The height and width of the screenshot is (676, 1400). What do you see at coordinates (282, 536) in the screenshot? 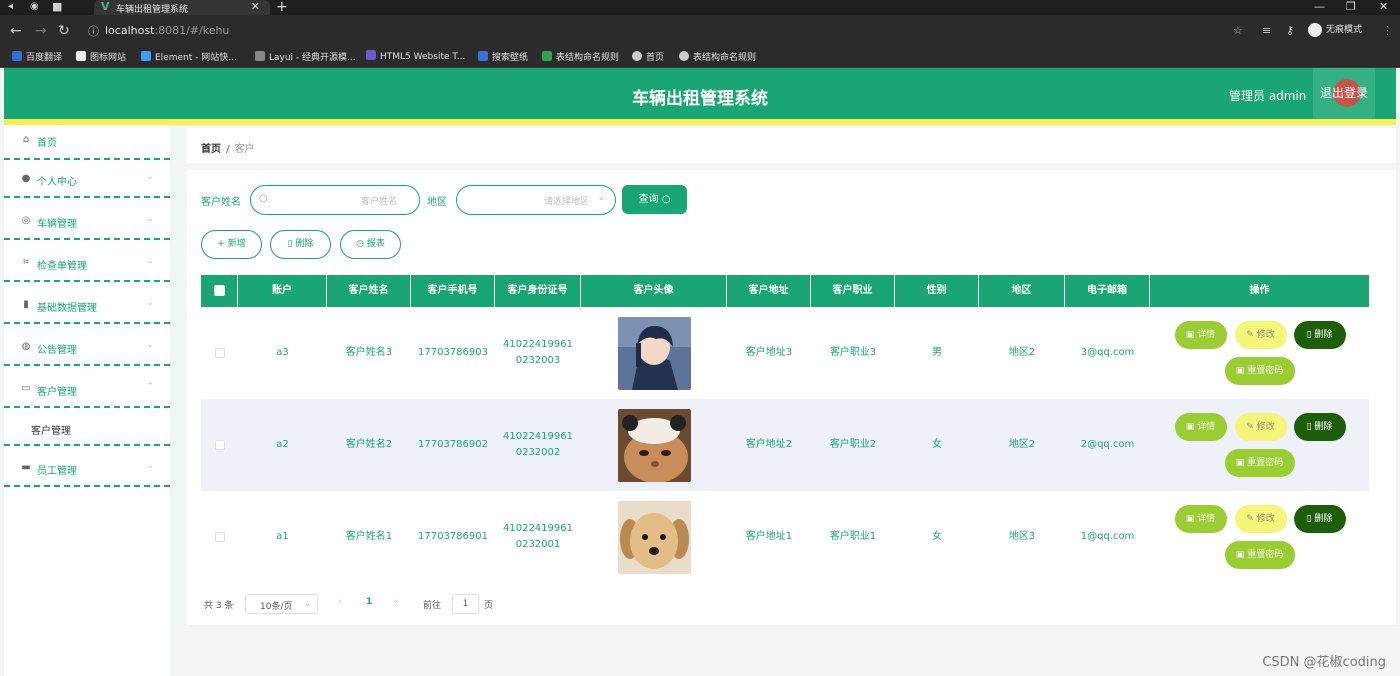
I see `cell-account: a1` at bounding box center [282, 536].